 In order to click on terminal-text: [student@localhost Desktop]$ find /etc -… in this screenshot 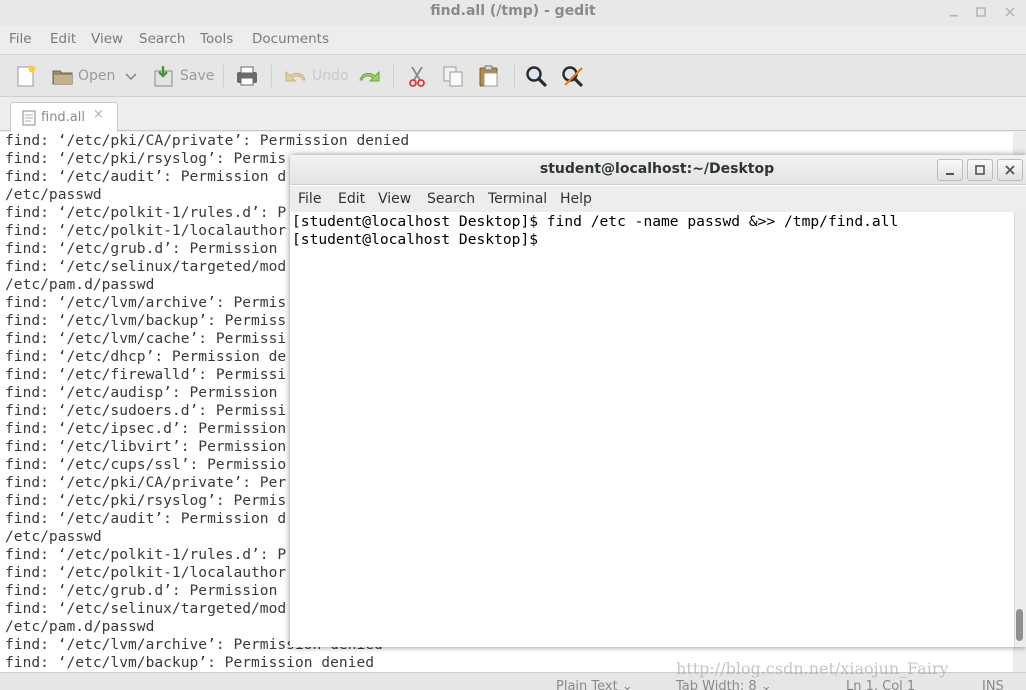, I will do `click(595, 231)`.